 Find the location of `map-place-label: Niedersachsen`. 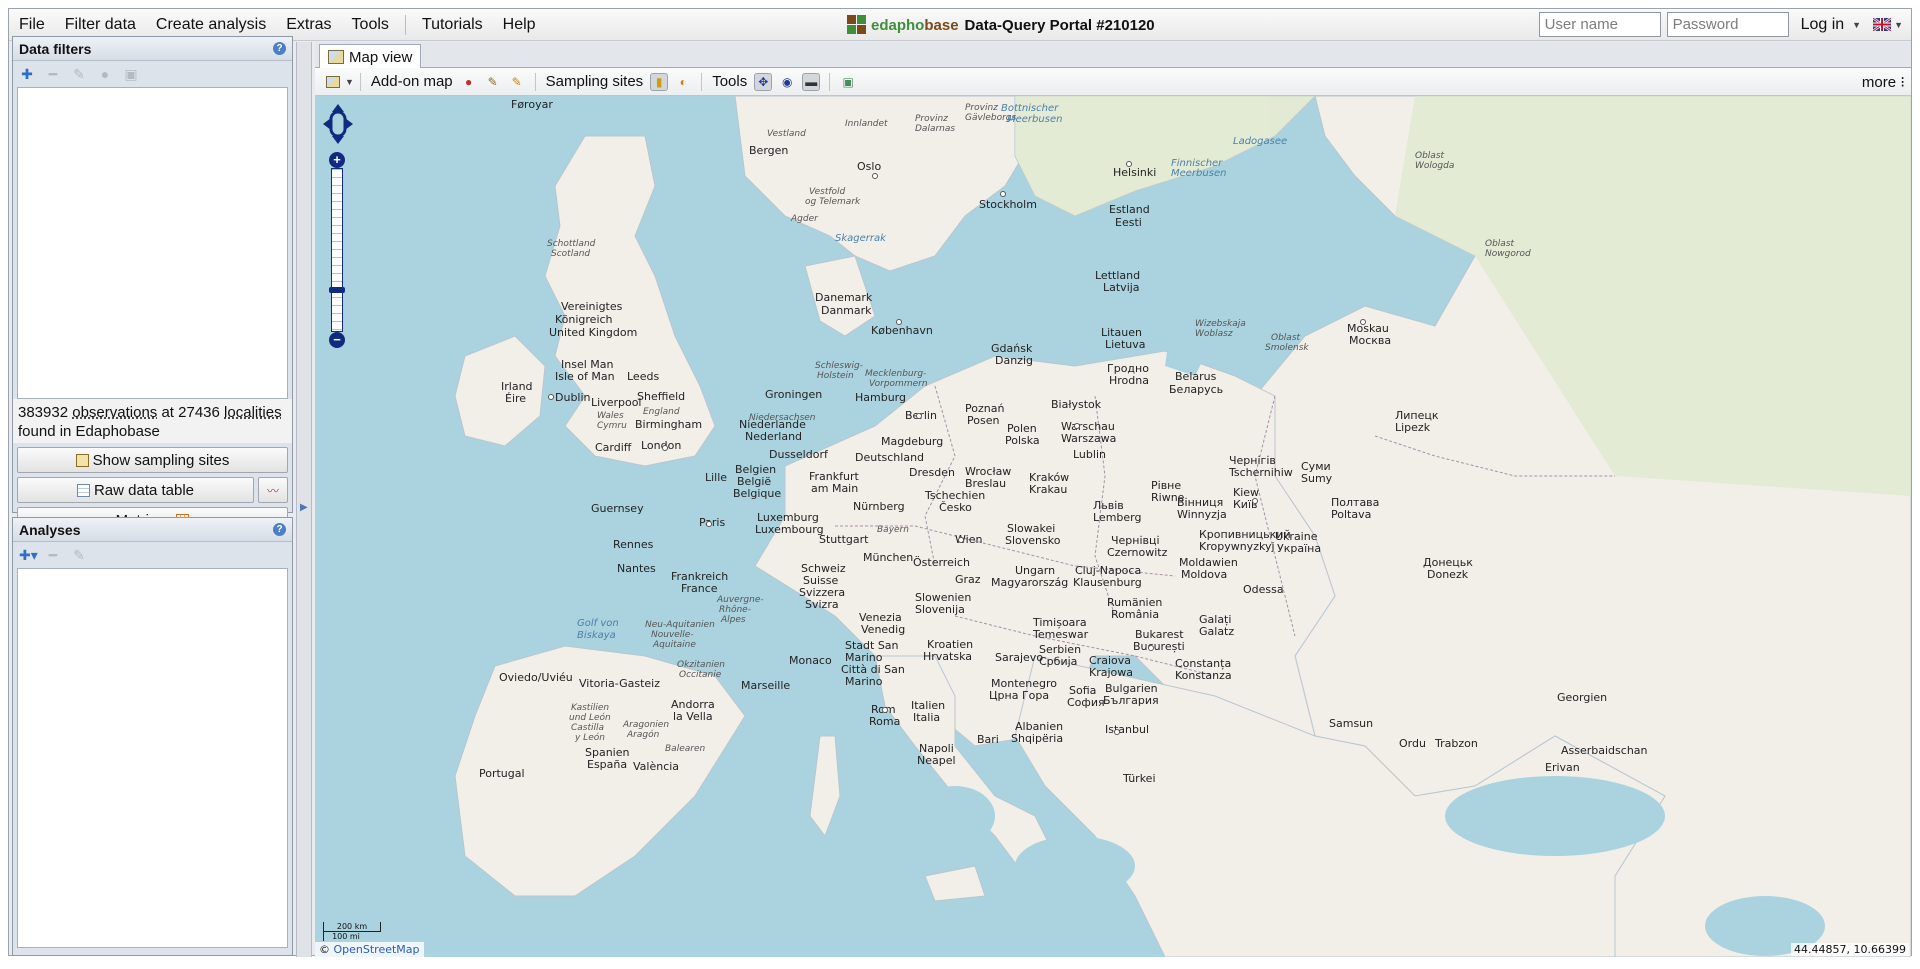

map-place-label: Niedersachsen is located at coordinates (782, 418).